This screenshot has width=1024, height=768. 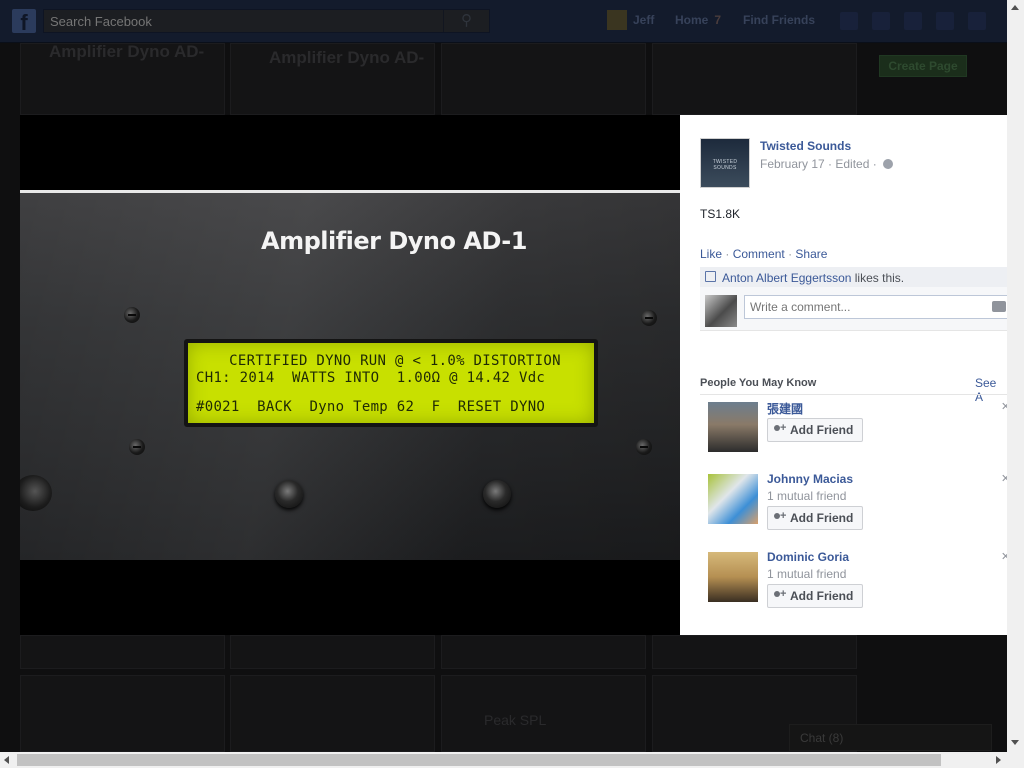 I want to click on account-menu-icon, so click(x=977, y=21).